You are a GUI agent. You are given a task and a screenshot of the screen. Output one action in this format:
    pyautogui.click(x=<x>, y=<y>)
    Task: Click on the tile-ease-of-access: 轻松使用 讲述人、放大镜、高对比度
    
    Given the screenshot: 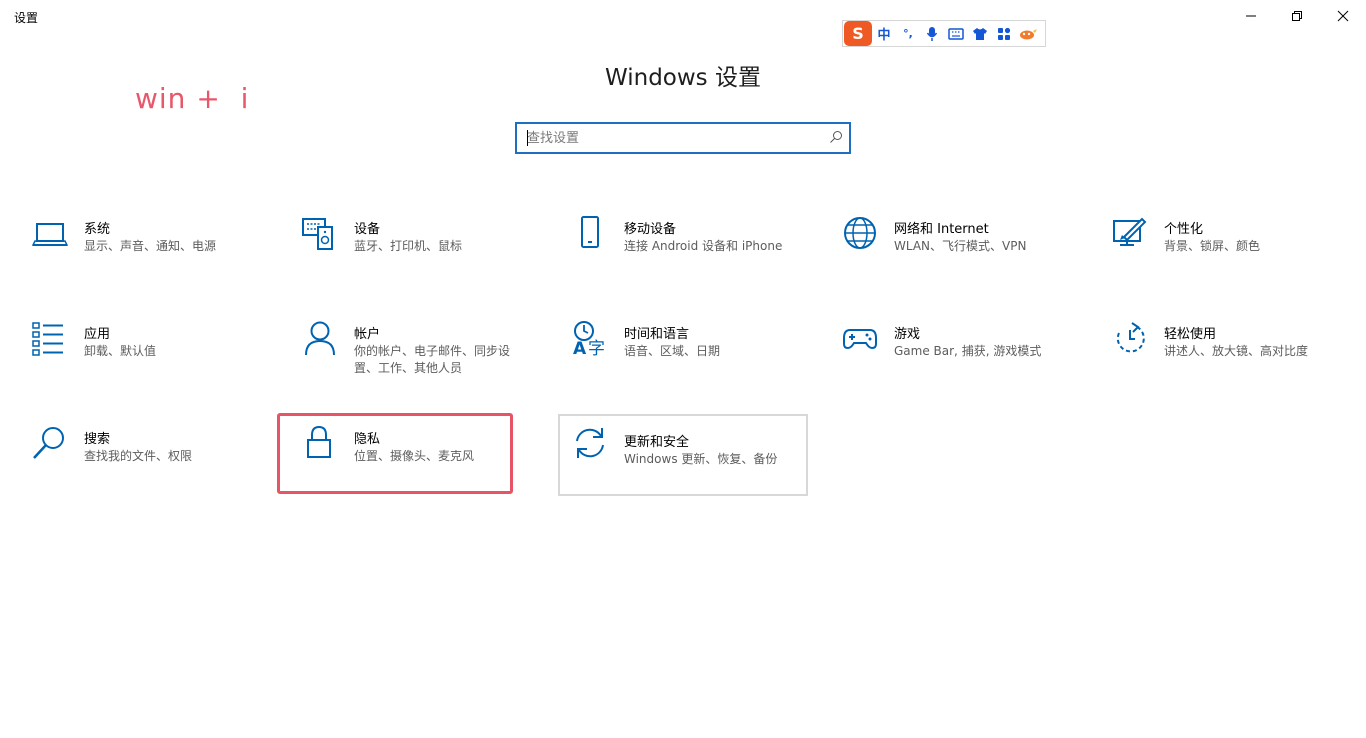 What is the action you would take?
    pyautogui.click(x=1223, y=351)
    